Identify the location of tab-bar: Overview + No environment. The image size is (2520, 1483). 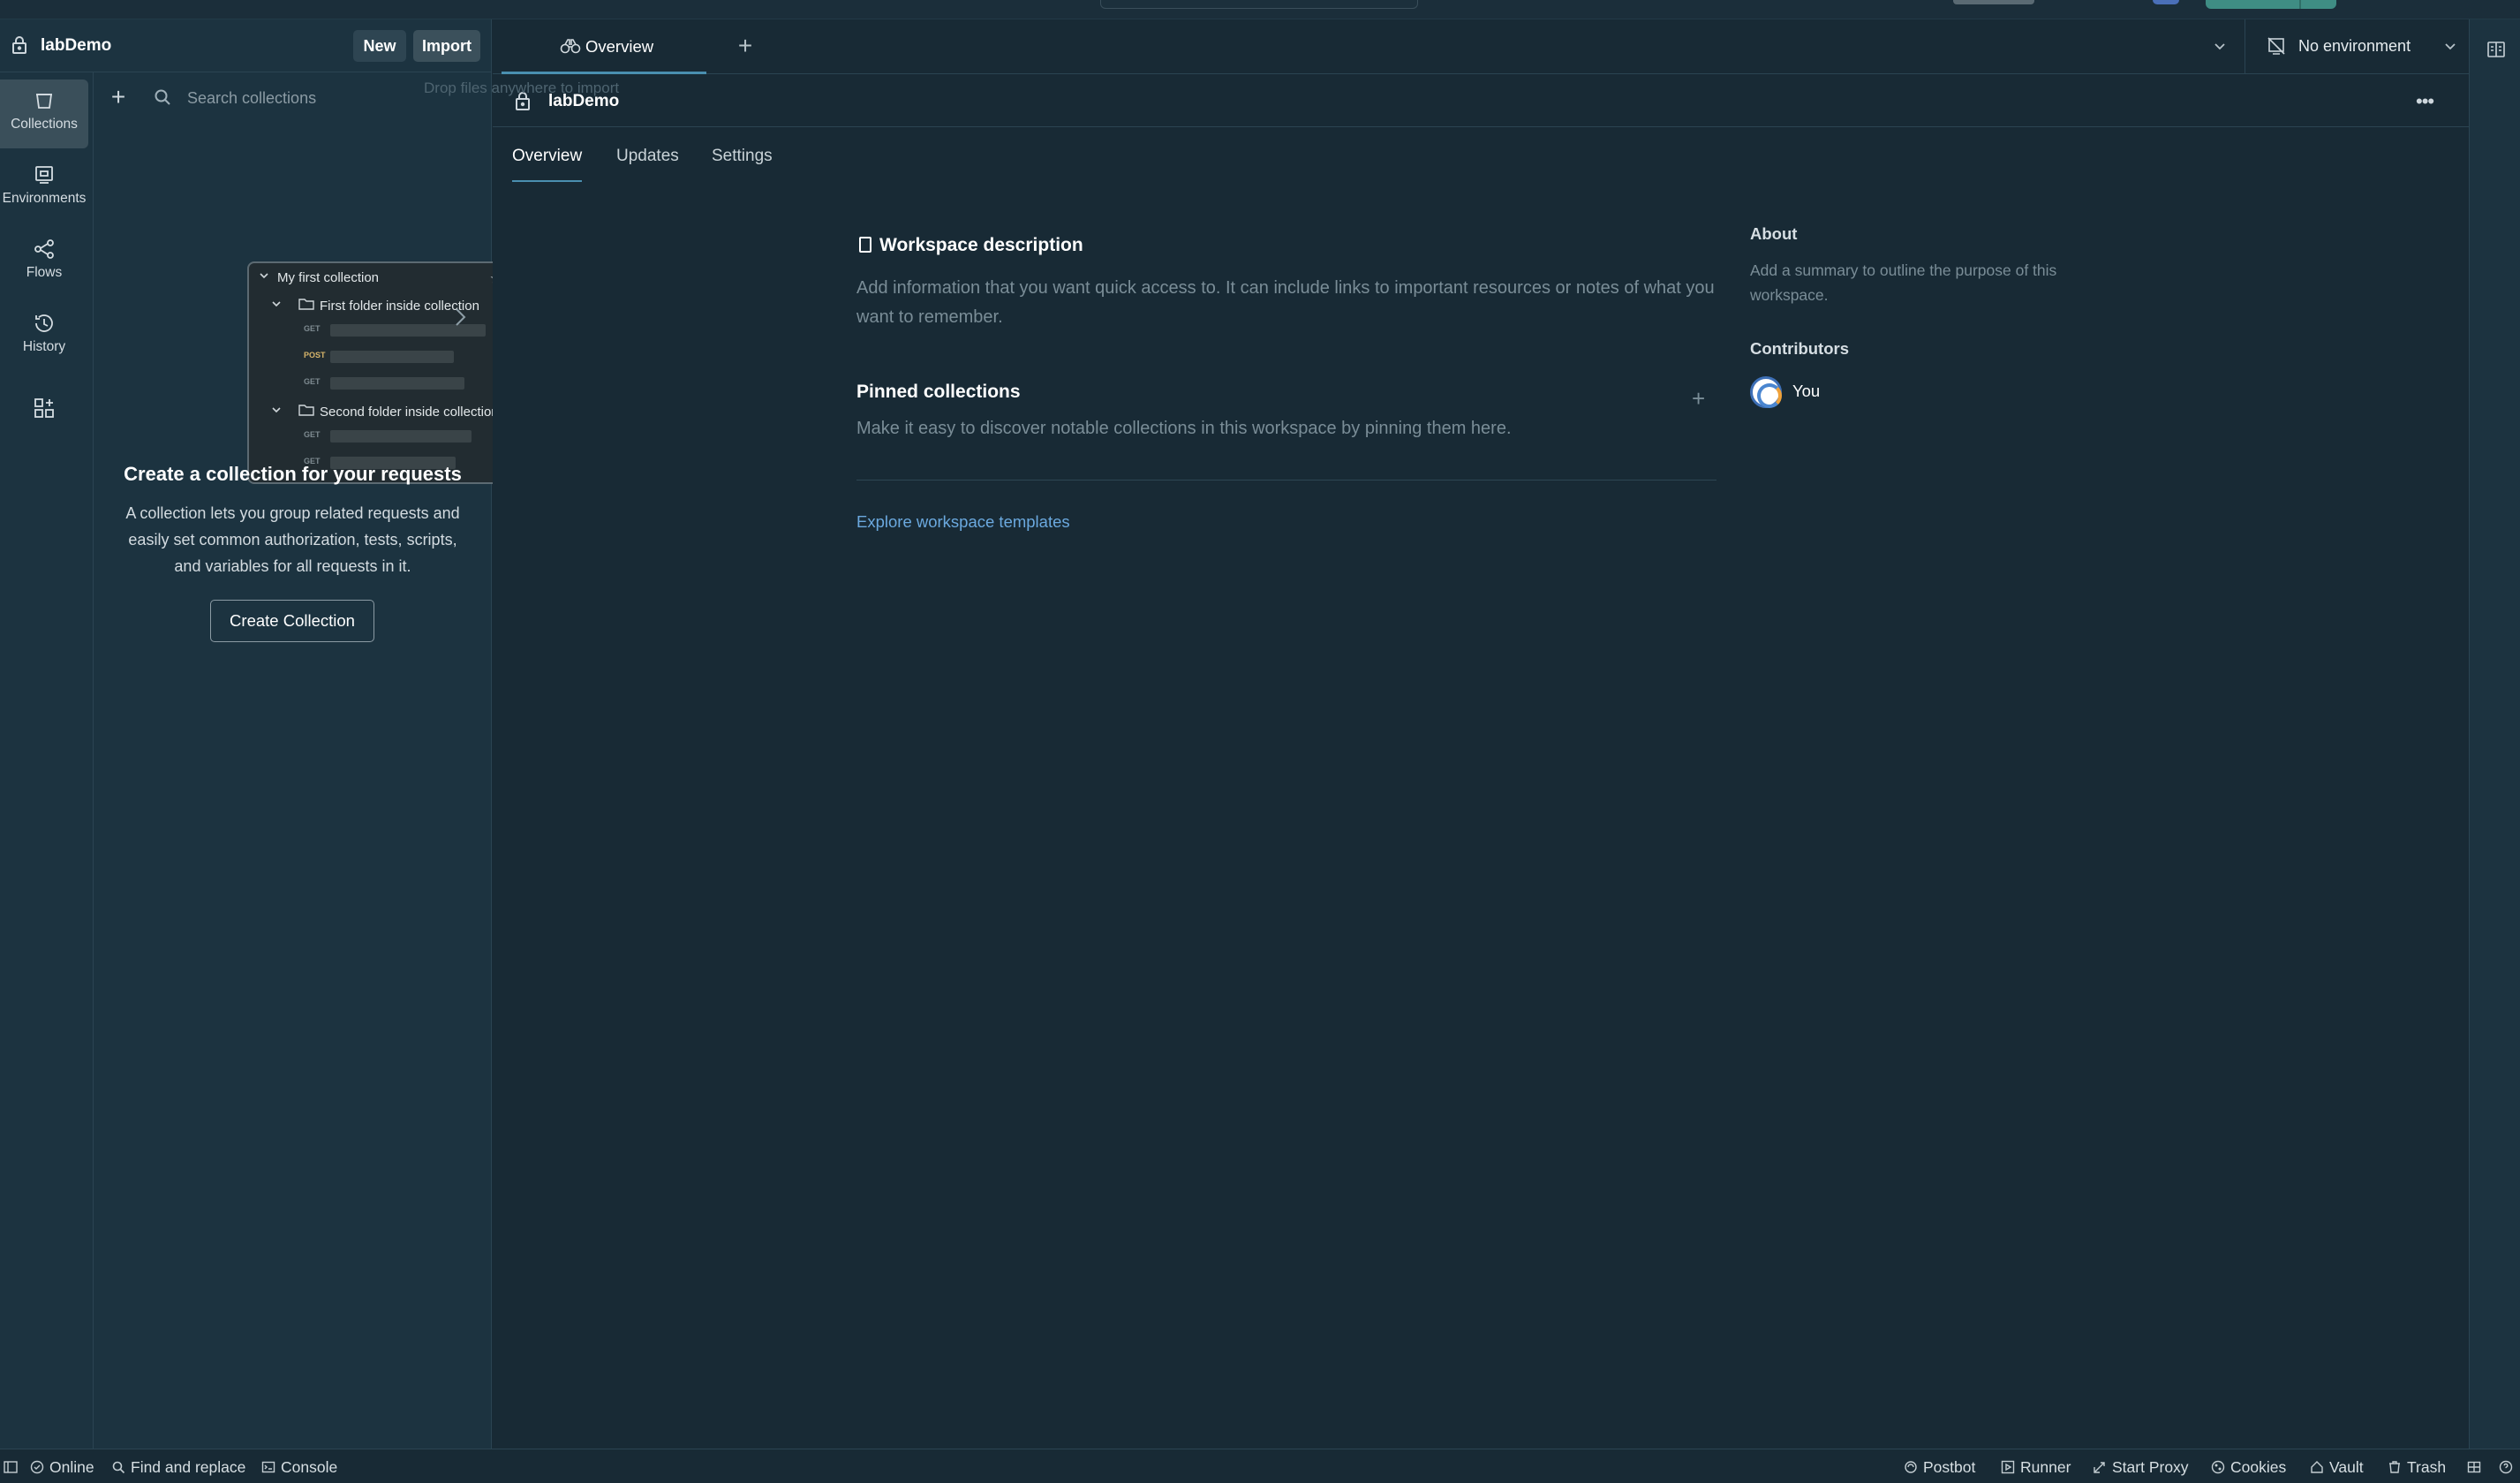
(1481, 46).